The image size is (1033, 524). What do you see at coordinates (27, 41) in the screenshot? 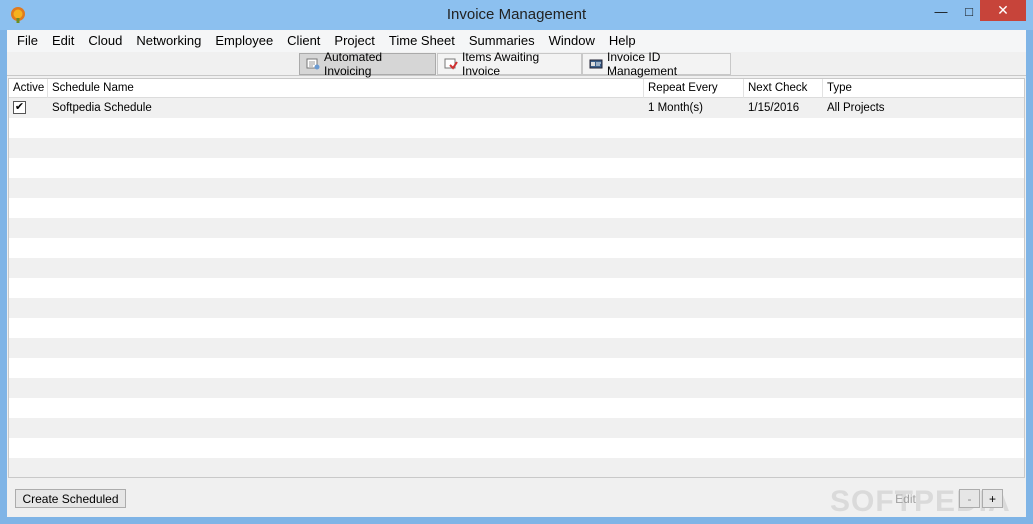
I see `menu-file: File` at bounding box center [27, 41].